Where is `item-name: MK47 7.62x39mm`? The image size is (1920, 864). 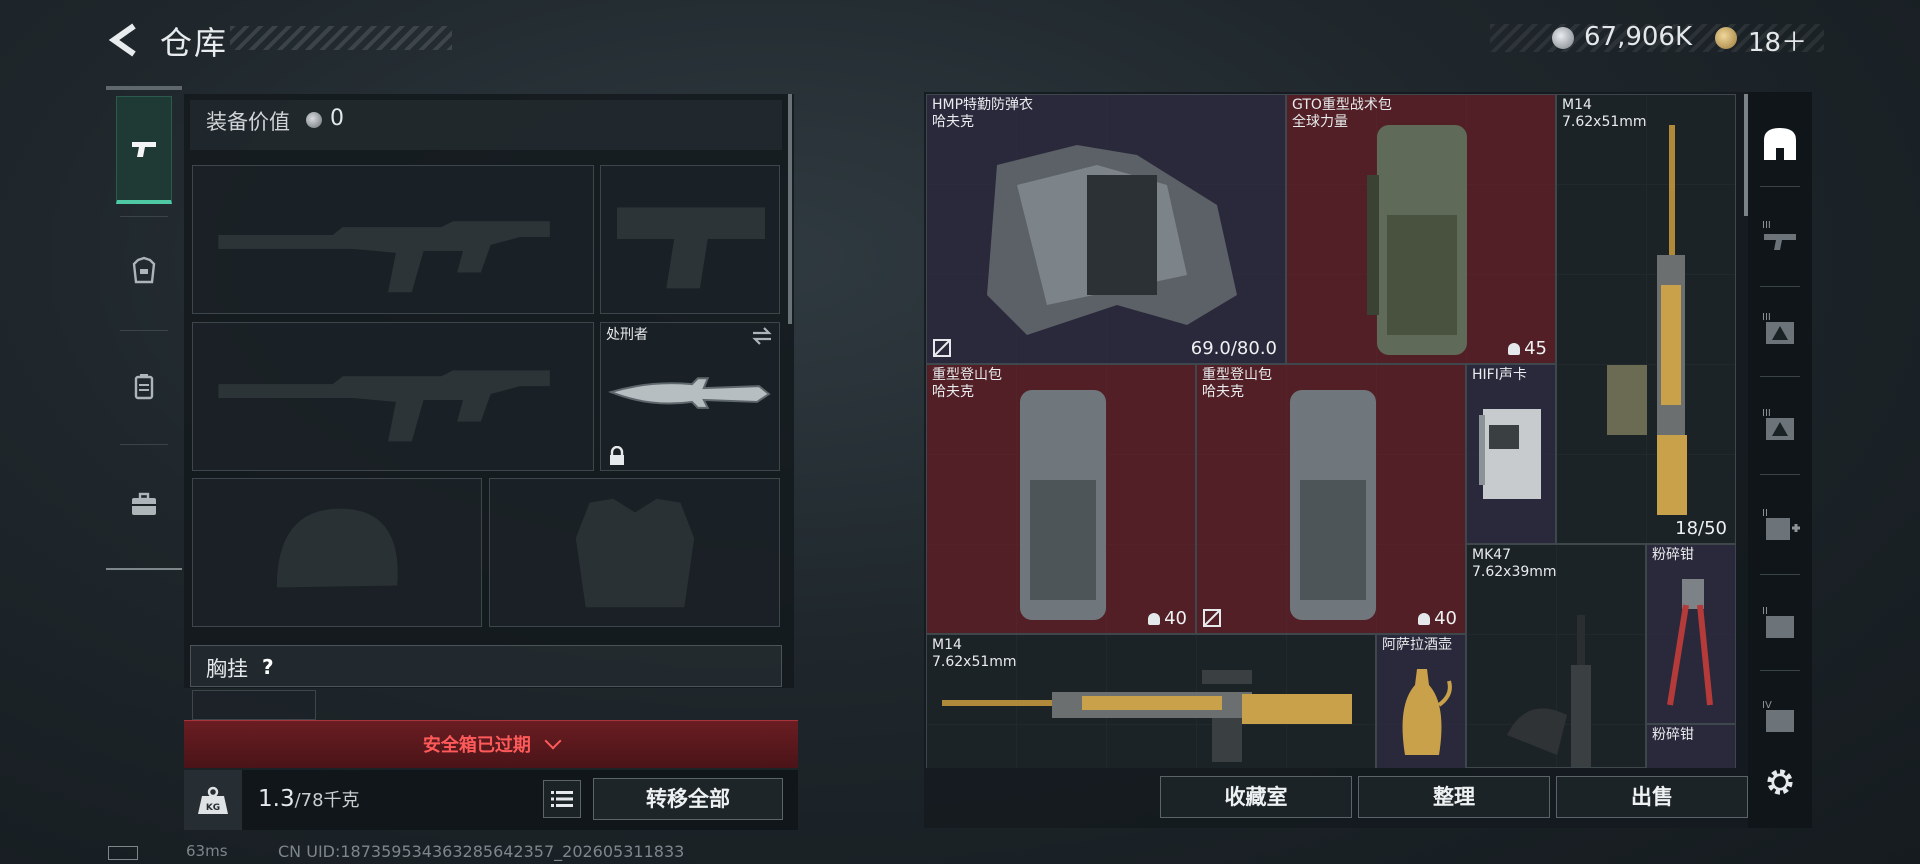
item-name: MK47 7.62x39mm is located at coordinates (1514, 563).